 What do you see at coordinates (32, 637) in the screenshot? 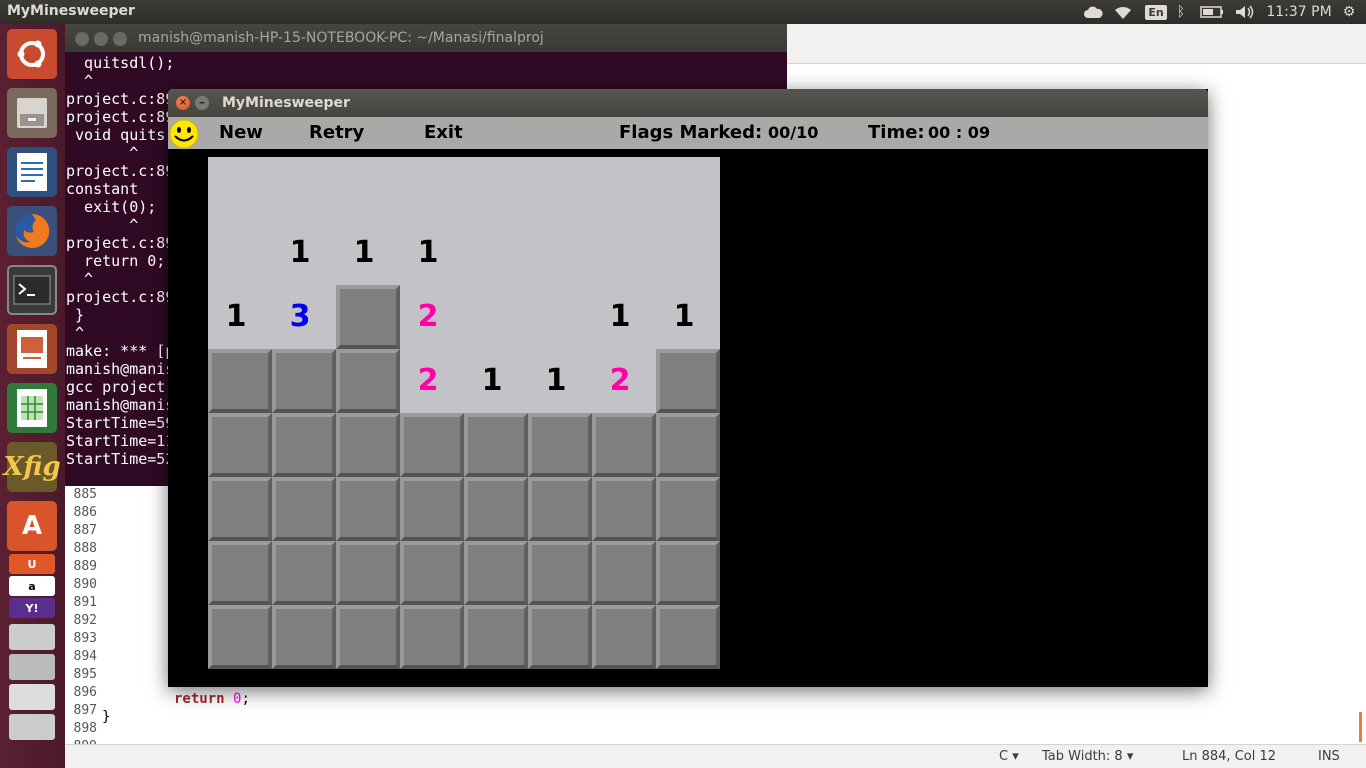
I see `workspace-switcher-icon` at bounding box center [32, 637].